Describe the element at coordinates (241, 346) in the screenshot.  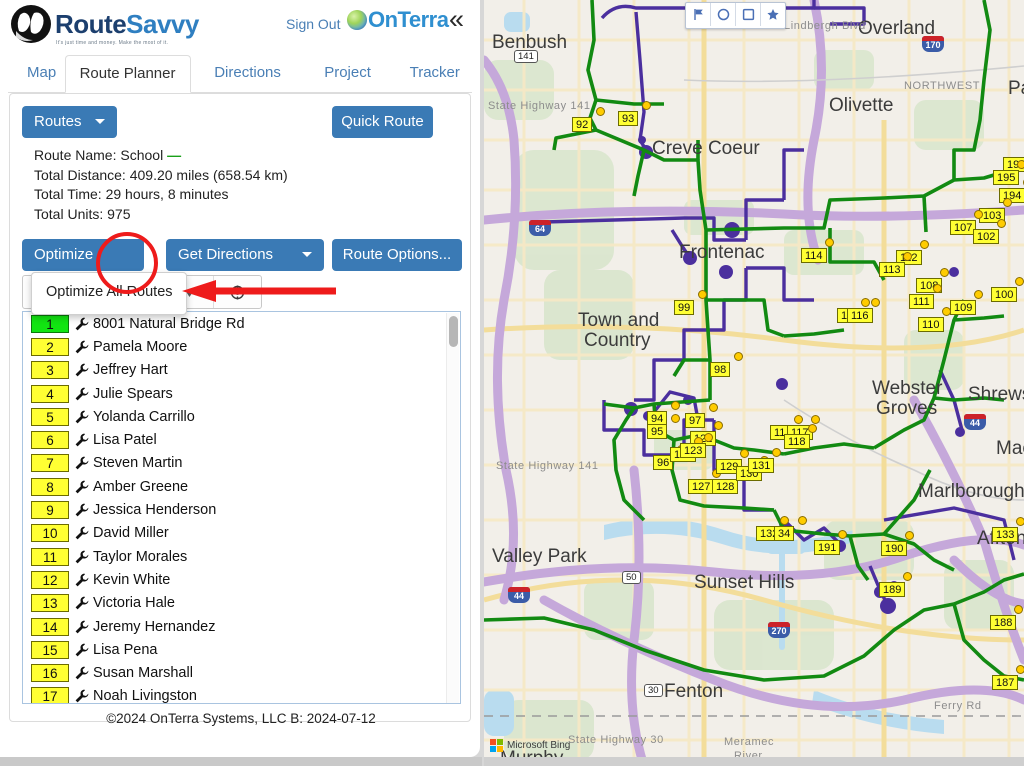
I see `stop-row: 2 Pamela Moore` at that location.